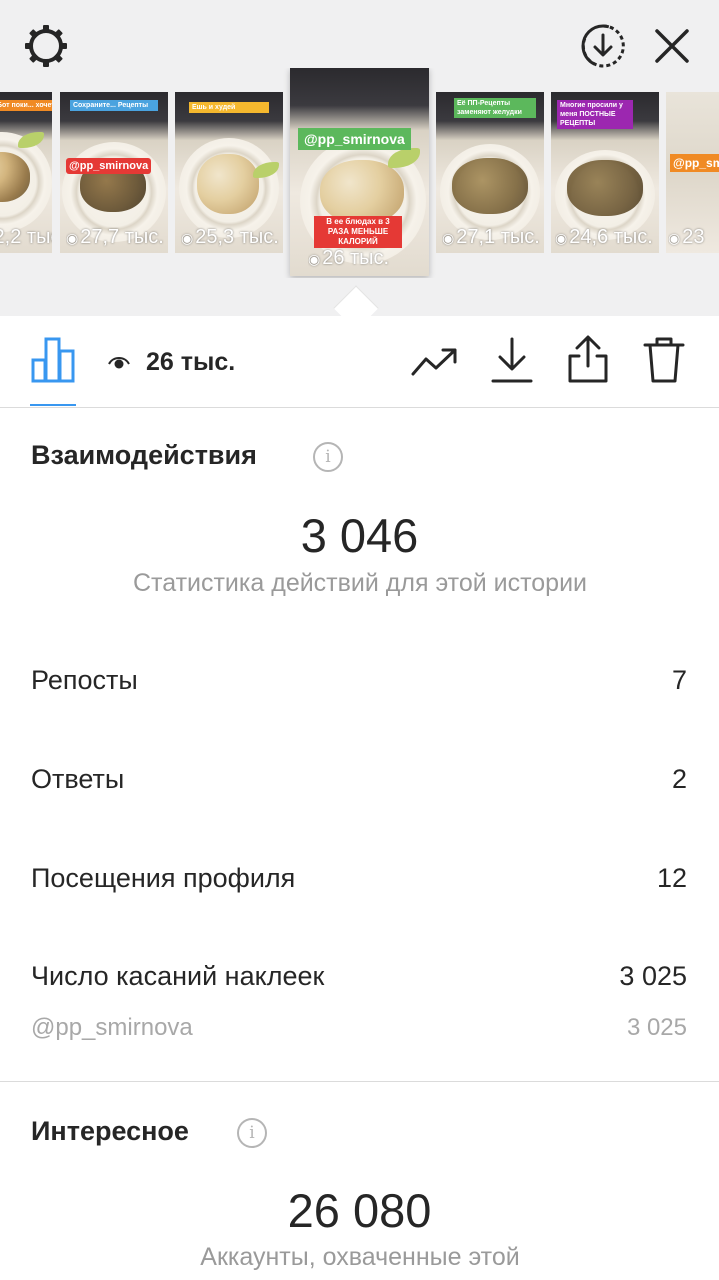  I want to click on insights-tab, so click(53, 371).